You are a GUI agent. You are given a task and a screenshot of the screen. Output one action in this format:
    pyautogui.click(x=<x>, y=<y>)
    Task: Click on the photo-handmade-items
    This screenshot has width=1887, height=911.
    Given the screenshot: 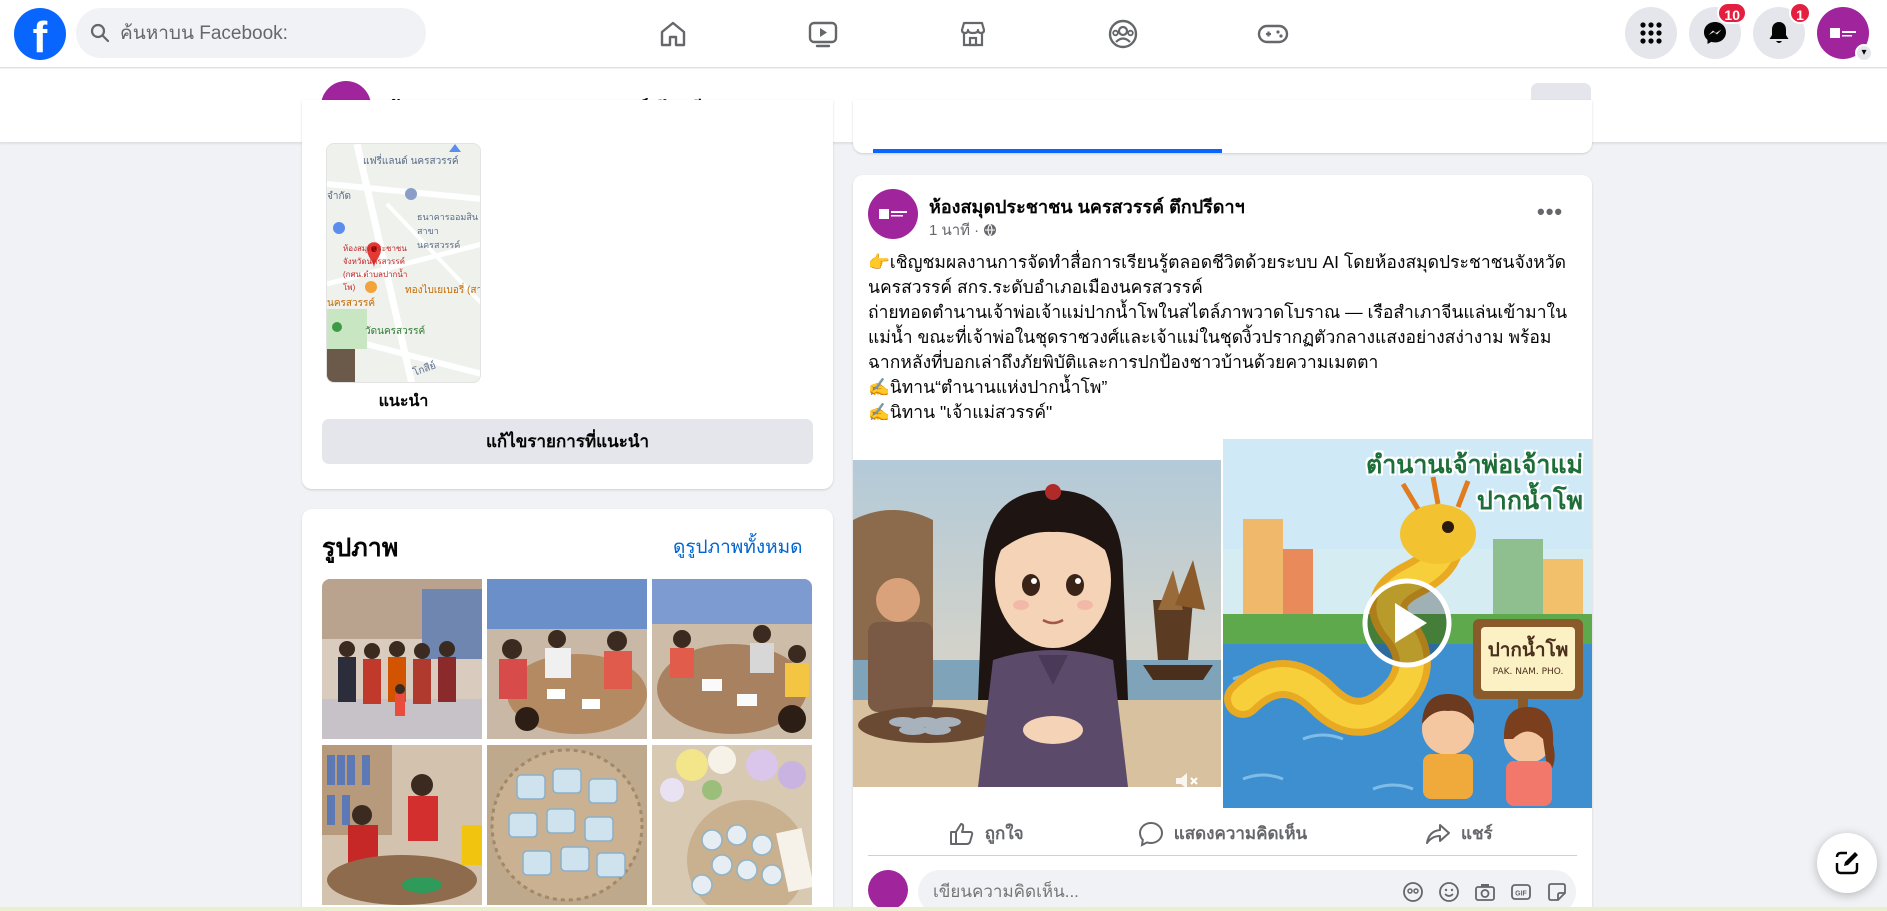 What is the action you would take?
    pyautogui.click(x=567, y=825)
    